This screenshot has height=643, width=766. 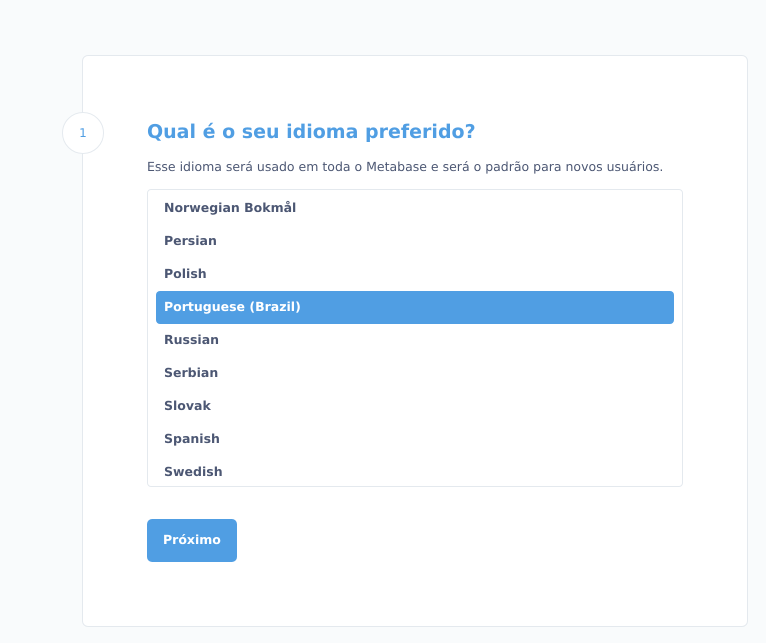 I want to click on language-option: Serbian, so click(x=415, y=373).